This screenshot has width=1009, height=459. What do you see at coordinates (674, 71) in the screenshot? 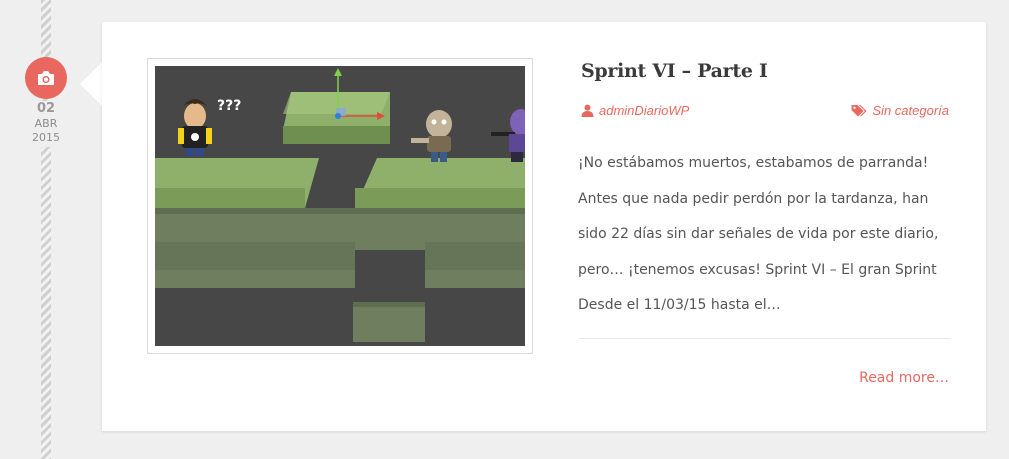
I see `post-title: Sprint VI – Parte I` at bounding box center [674, 71].